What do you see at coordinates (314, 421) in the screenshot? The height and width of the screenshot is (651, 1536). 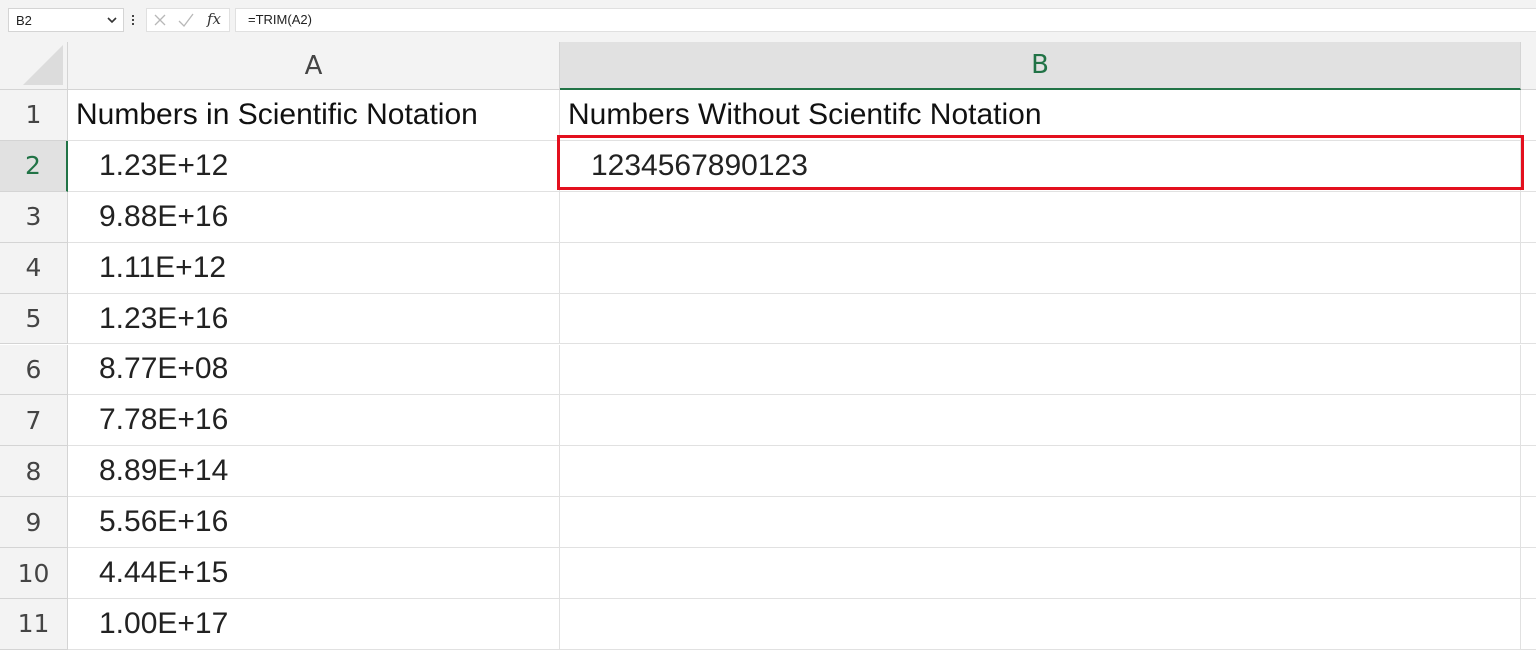 I see `cell-a7: 7.78E+16` at bounding box center [314, 421].